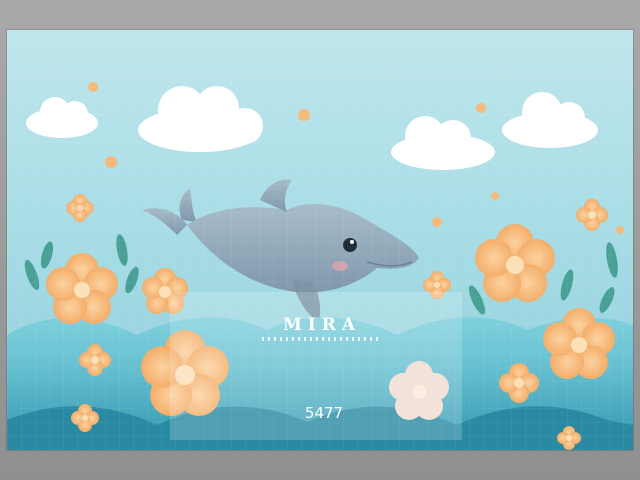 The width and height of the screenshot is (640, 480). Describe the element at coordinates (322, 339) in the screenshot. I see `brand-dots` at that location.